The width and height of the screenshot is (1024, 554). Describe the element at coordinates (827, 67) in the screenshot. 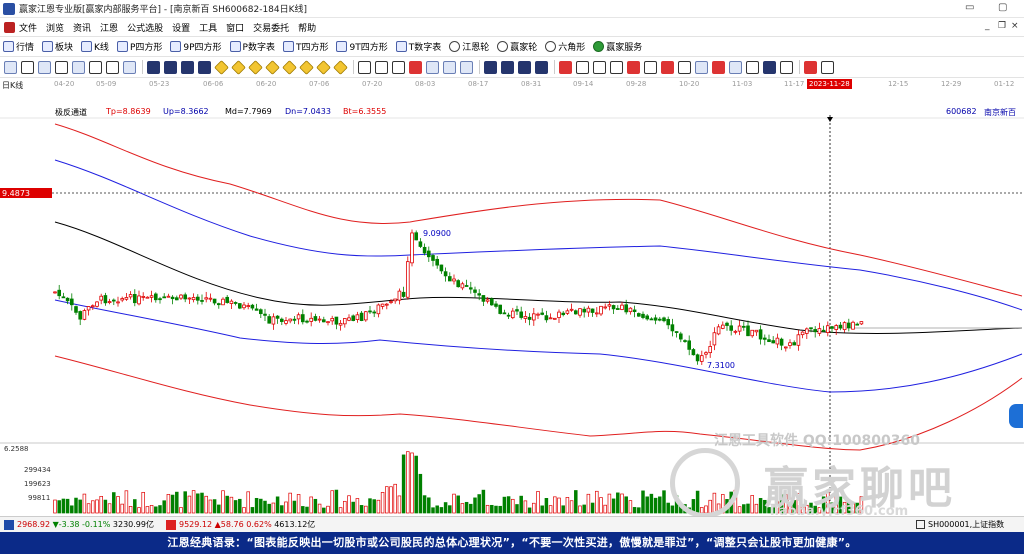

I see `infinity-icon` at that location.